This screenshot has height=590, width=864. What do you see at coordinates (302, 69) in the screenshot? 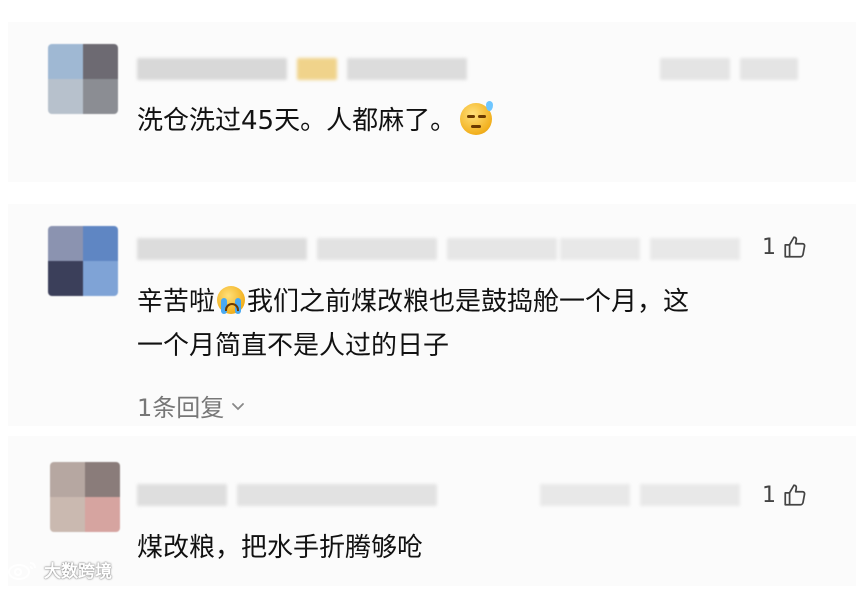
I see `username-1-blurred` at bounding box center [302, 69].